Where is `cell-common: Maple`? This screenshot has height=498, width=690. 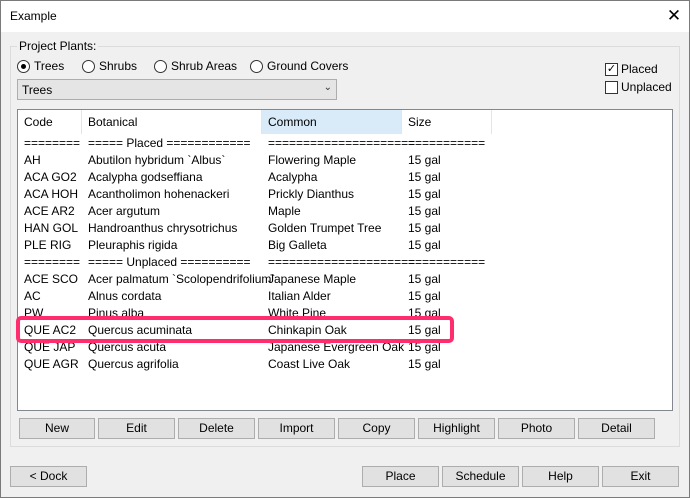 cell-common: Maple is located at coordinates (284, 211).